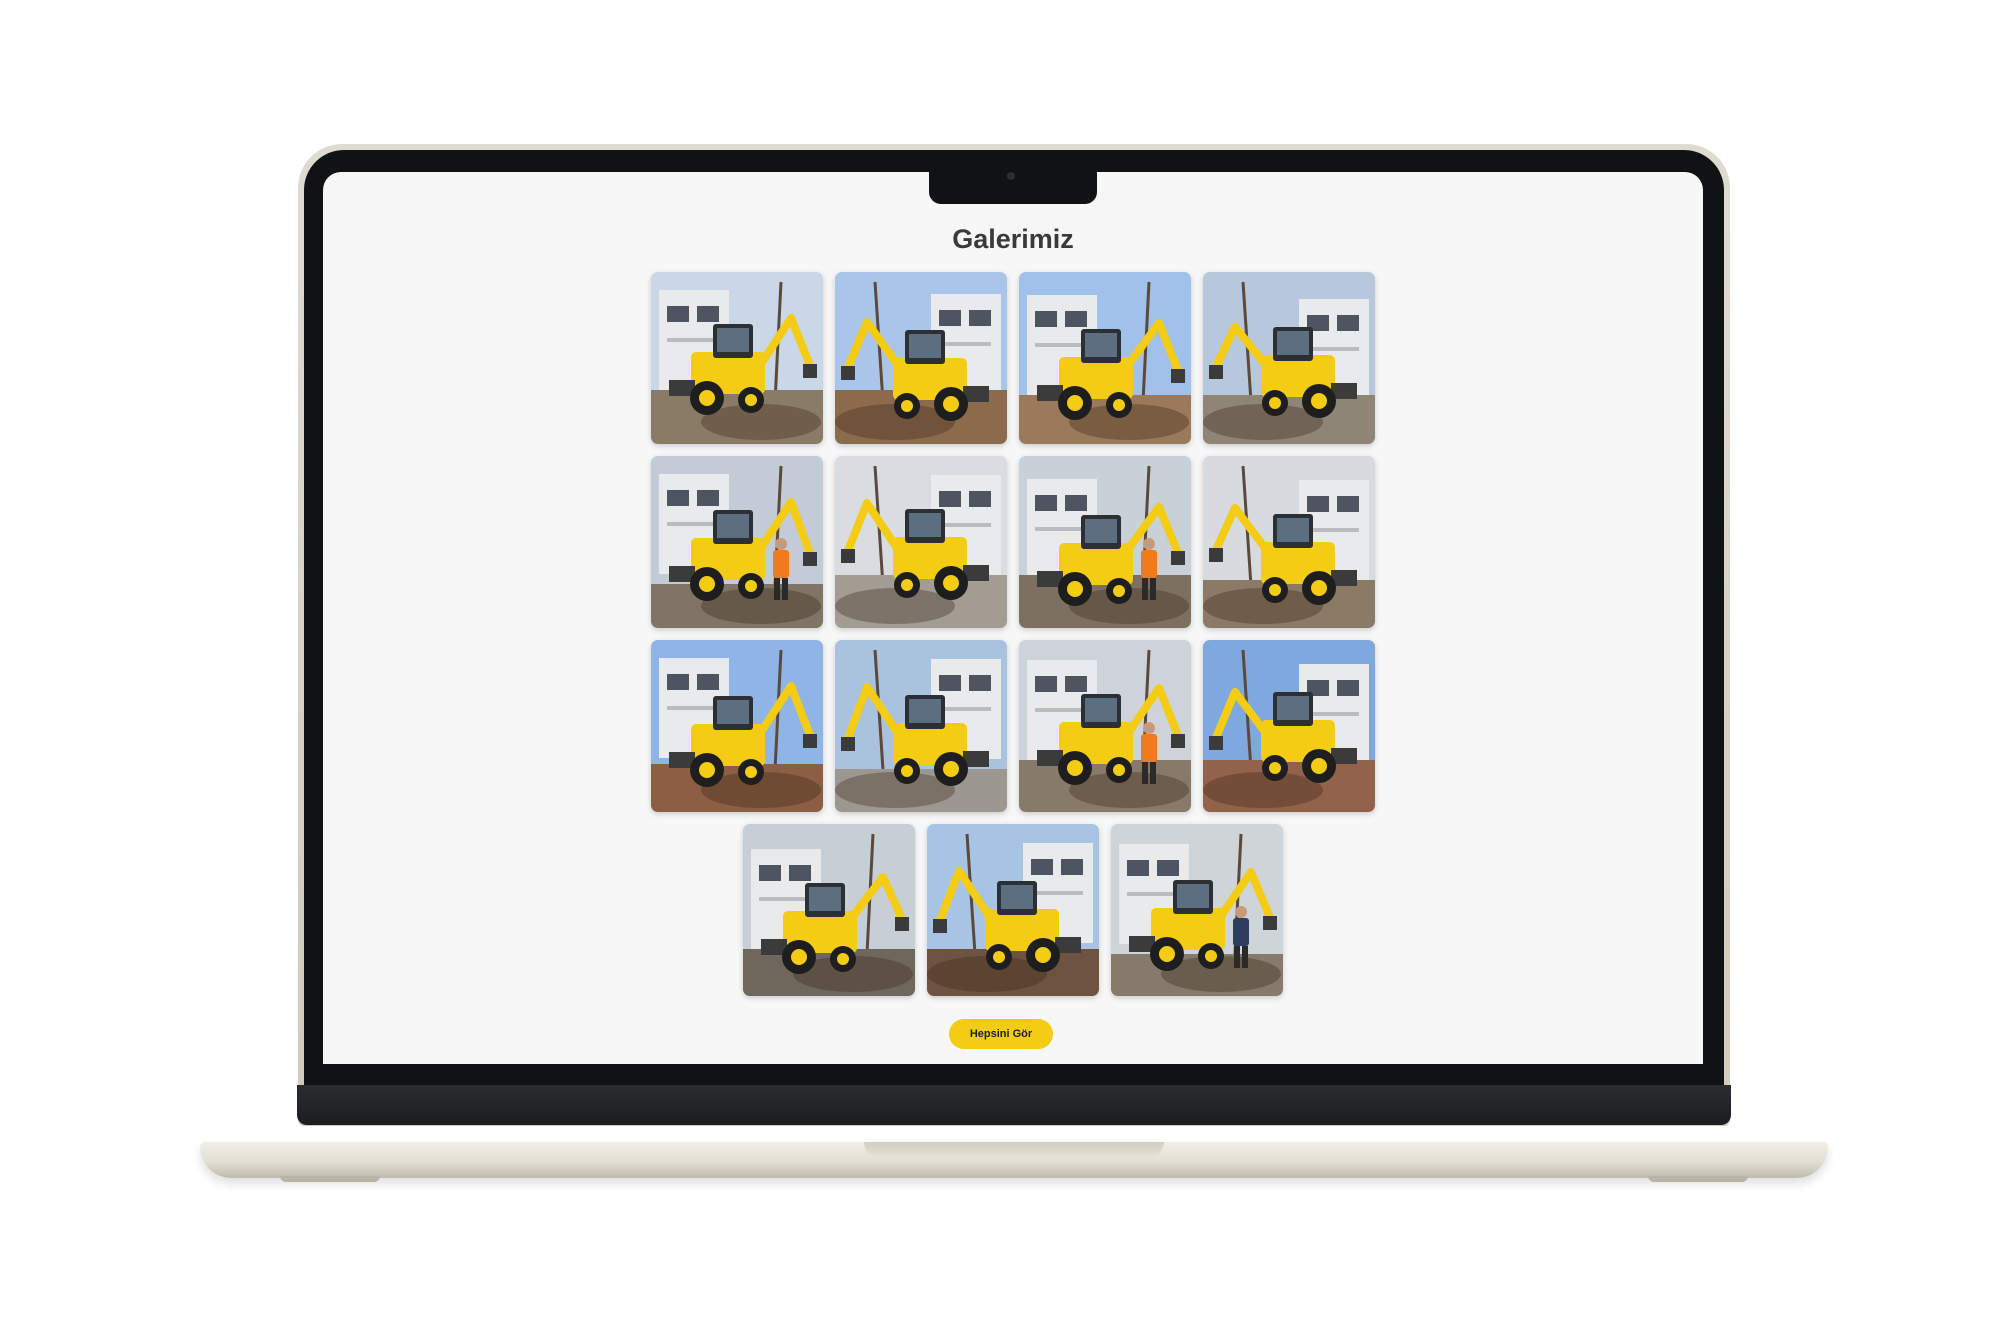 Image resolution: width=2000 pixels, height=1333 pixels. What do you see at coordinates (1011, 176) in the screenshot?
I see `camera-icon` at bounding box center [1011, 176].